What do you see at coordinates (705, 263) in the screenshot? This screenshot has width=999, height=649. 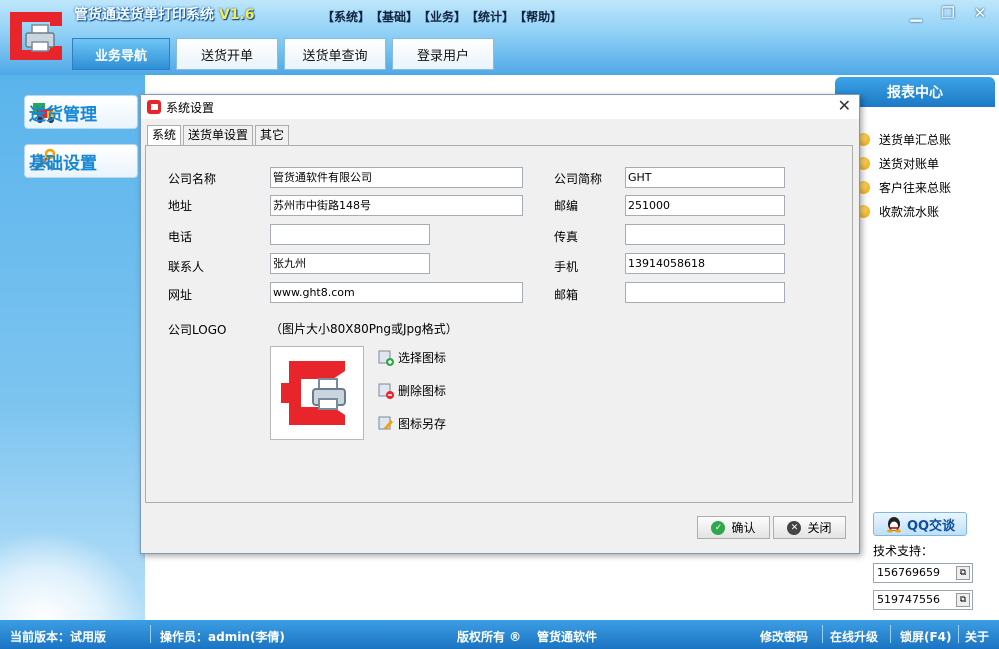 I see `mobile-input: 13914058618` at bounding box center [705, 263].